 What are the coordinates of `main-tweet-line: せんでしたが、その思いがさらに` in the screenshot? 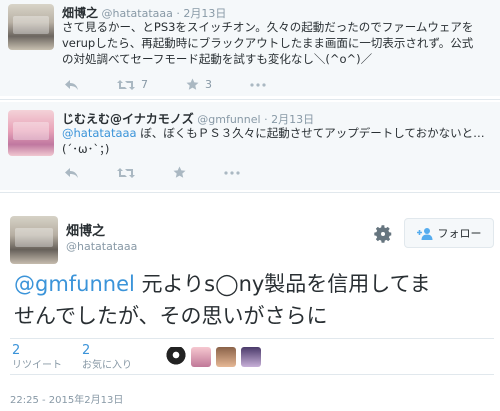 It's located at (171, 316).